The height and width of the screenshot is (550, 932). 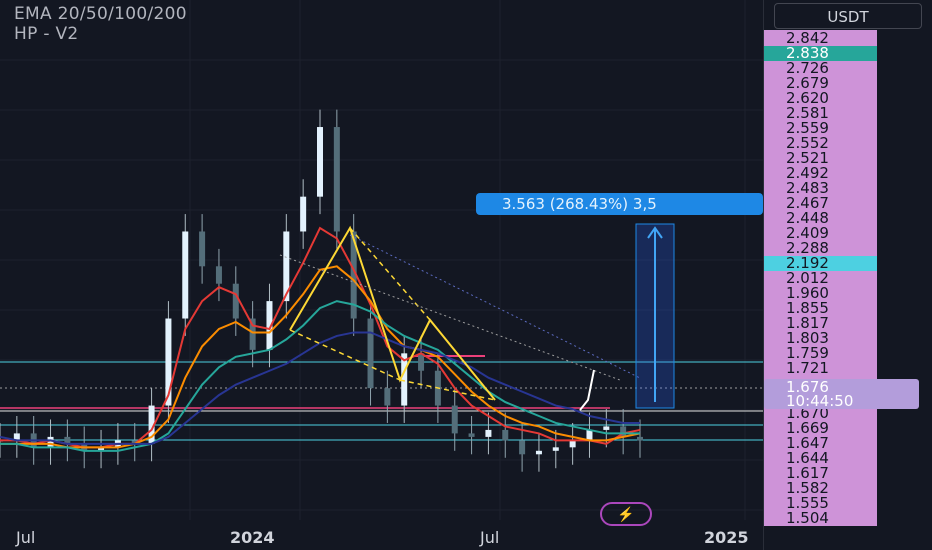 What do you see at coordinates (100, 14) in the screenshot?
I see `legend-ema: EMA 20/50/100/200` at bounding box center [100, 14].